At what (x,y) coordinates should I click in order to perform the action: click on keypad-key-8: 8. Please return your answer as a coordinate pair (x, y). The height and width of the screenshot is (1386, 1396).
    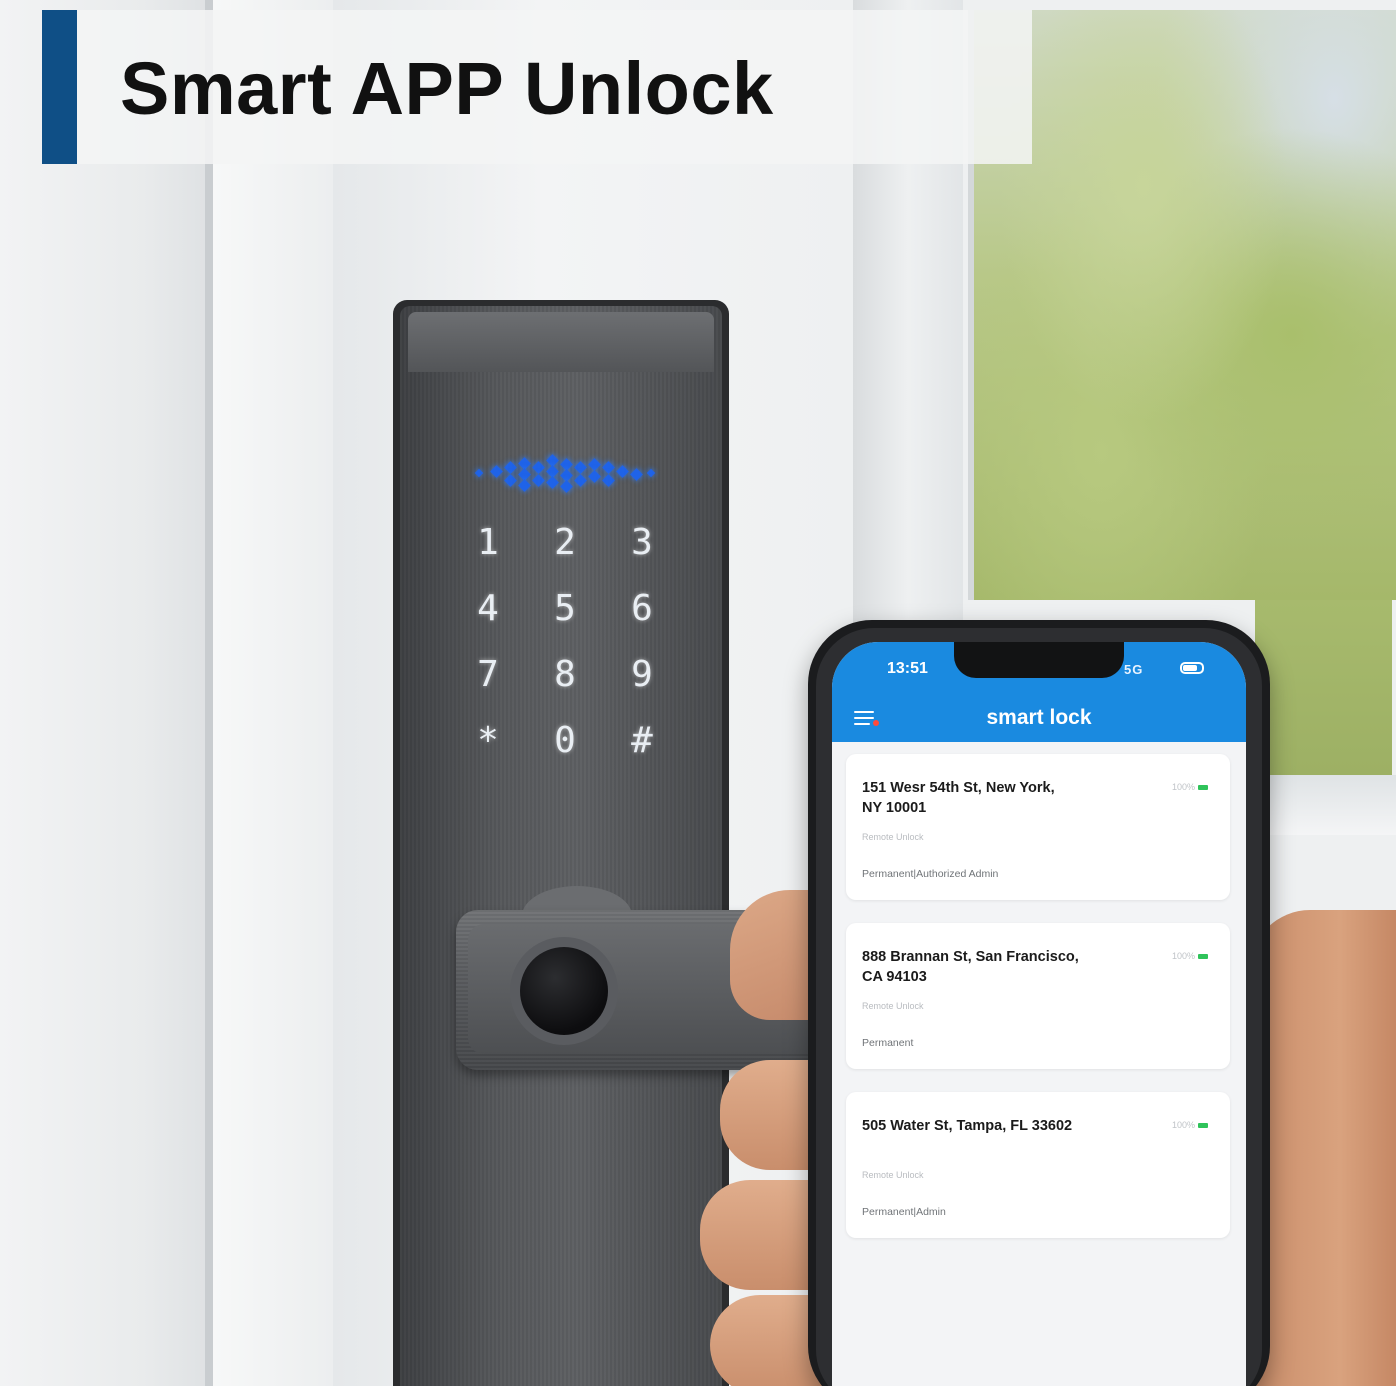
    Looking at the image, I should click on (565, 675).